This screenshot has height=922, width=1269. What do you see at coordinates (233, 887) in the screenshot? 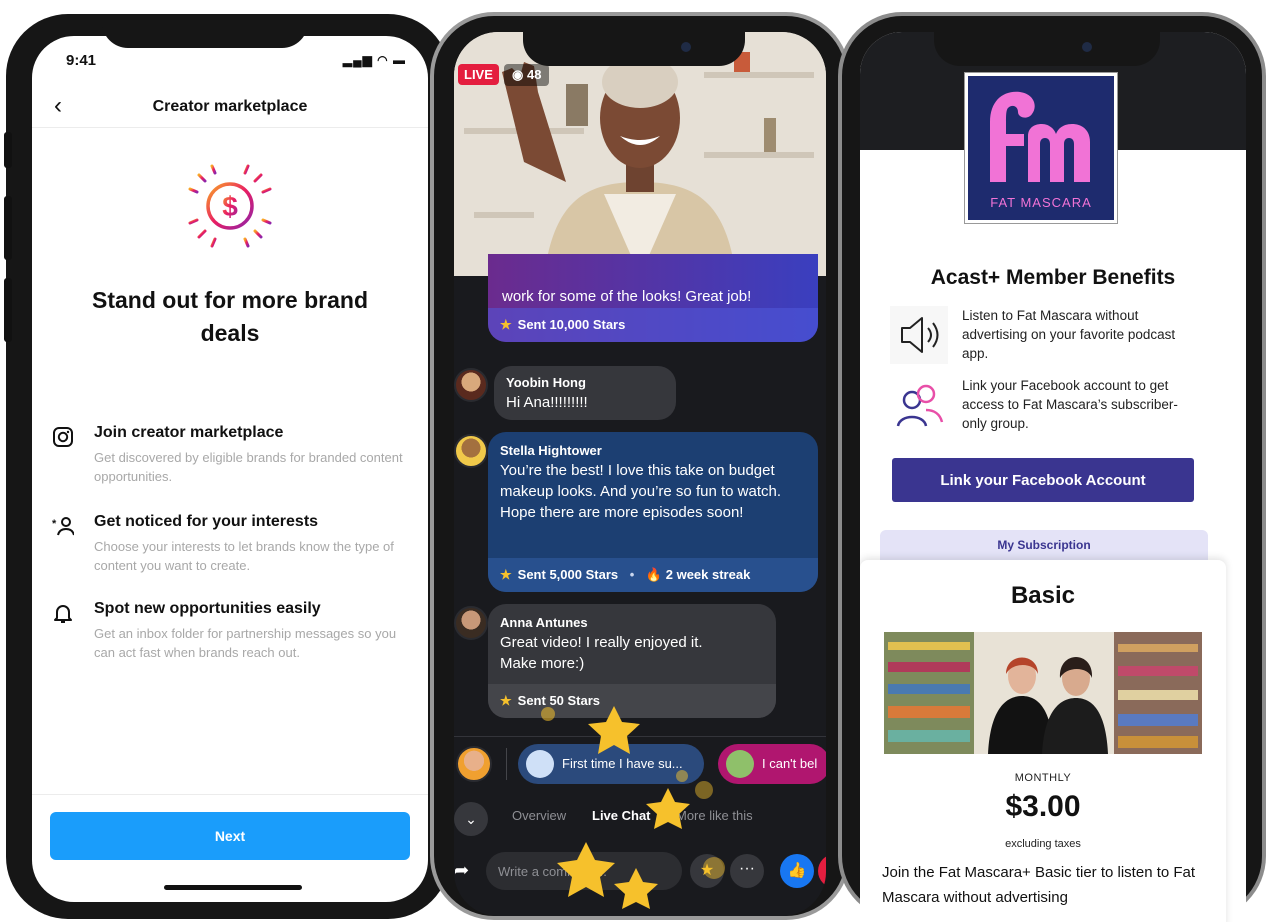
I see `home-indicator` at bounding box center [233, 887].